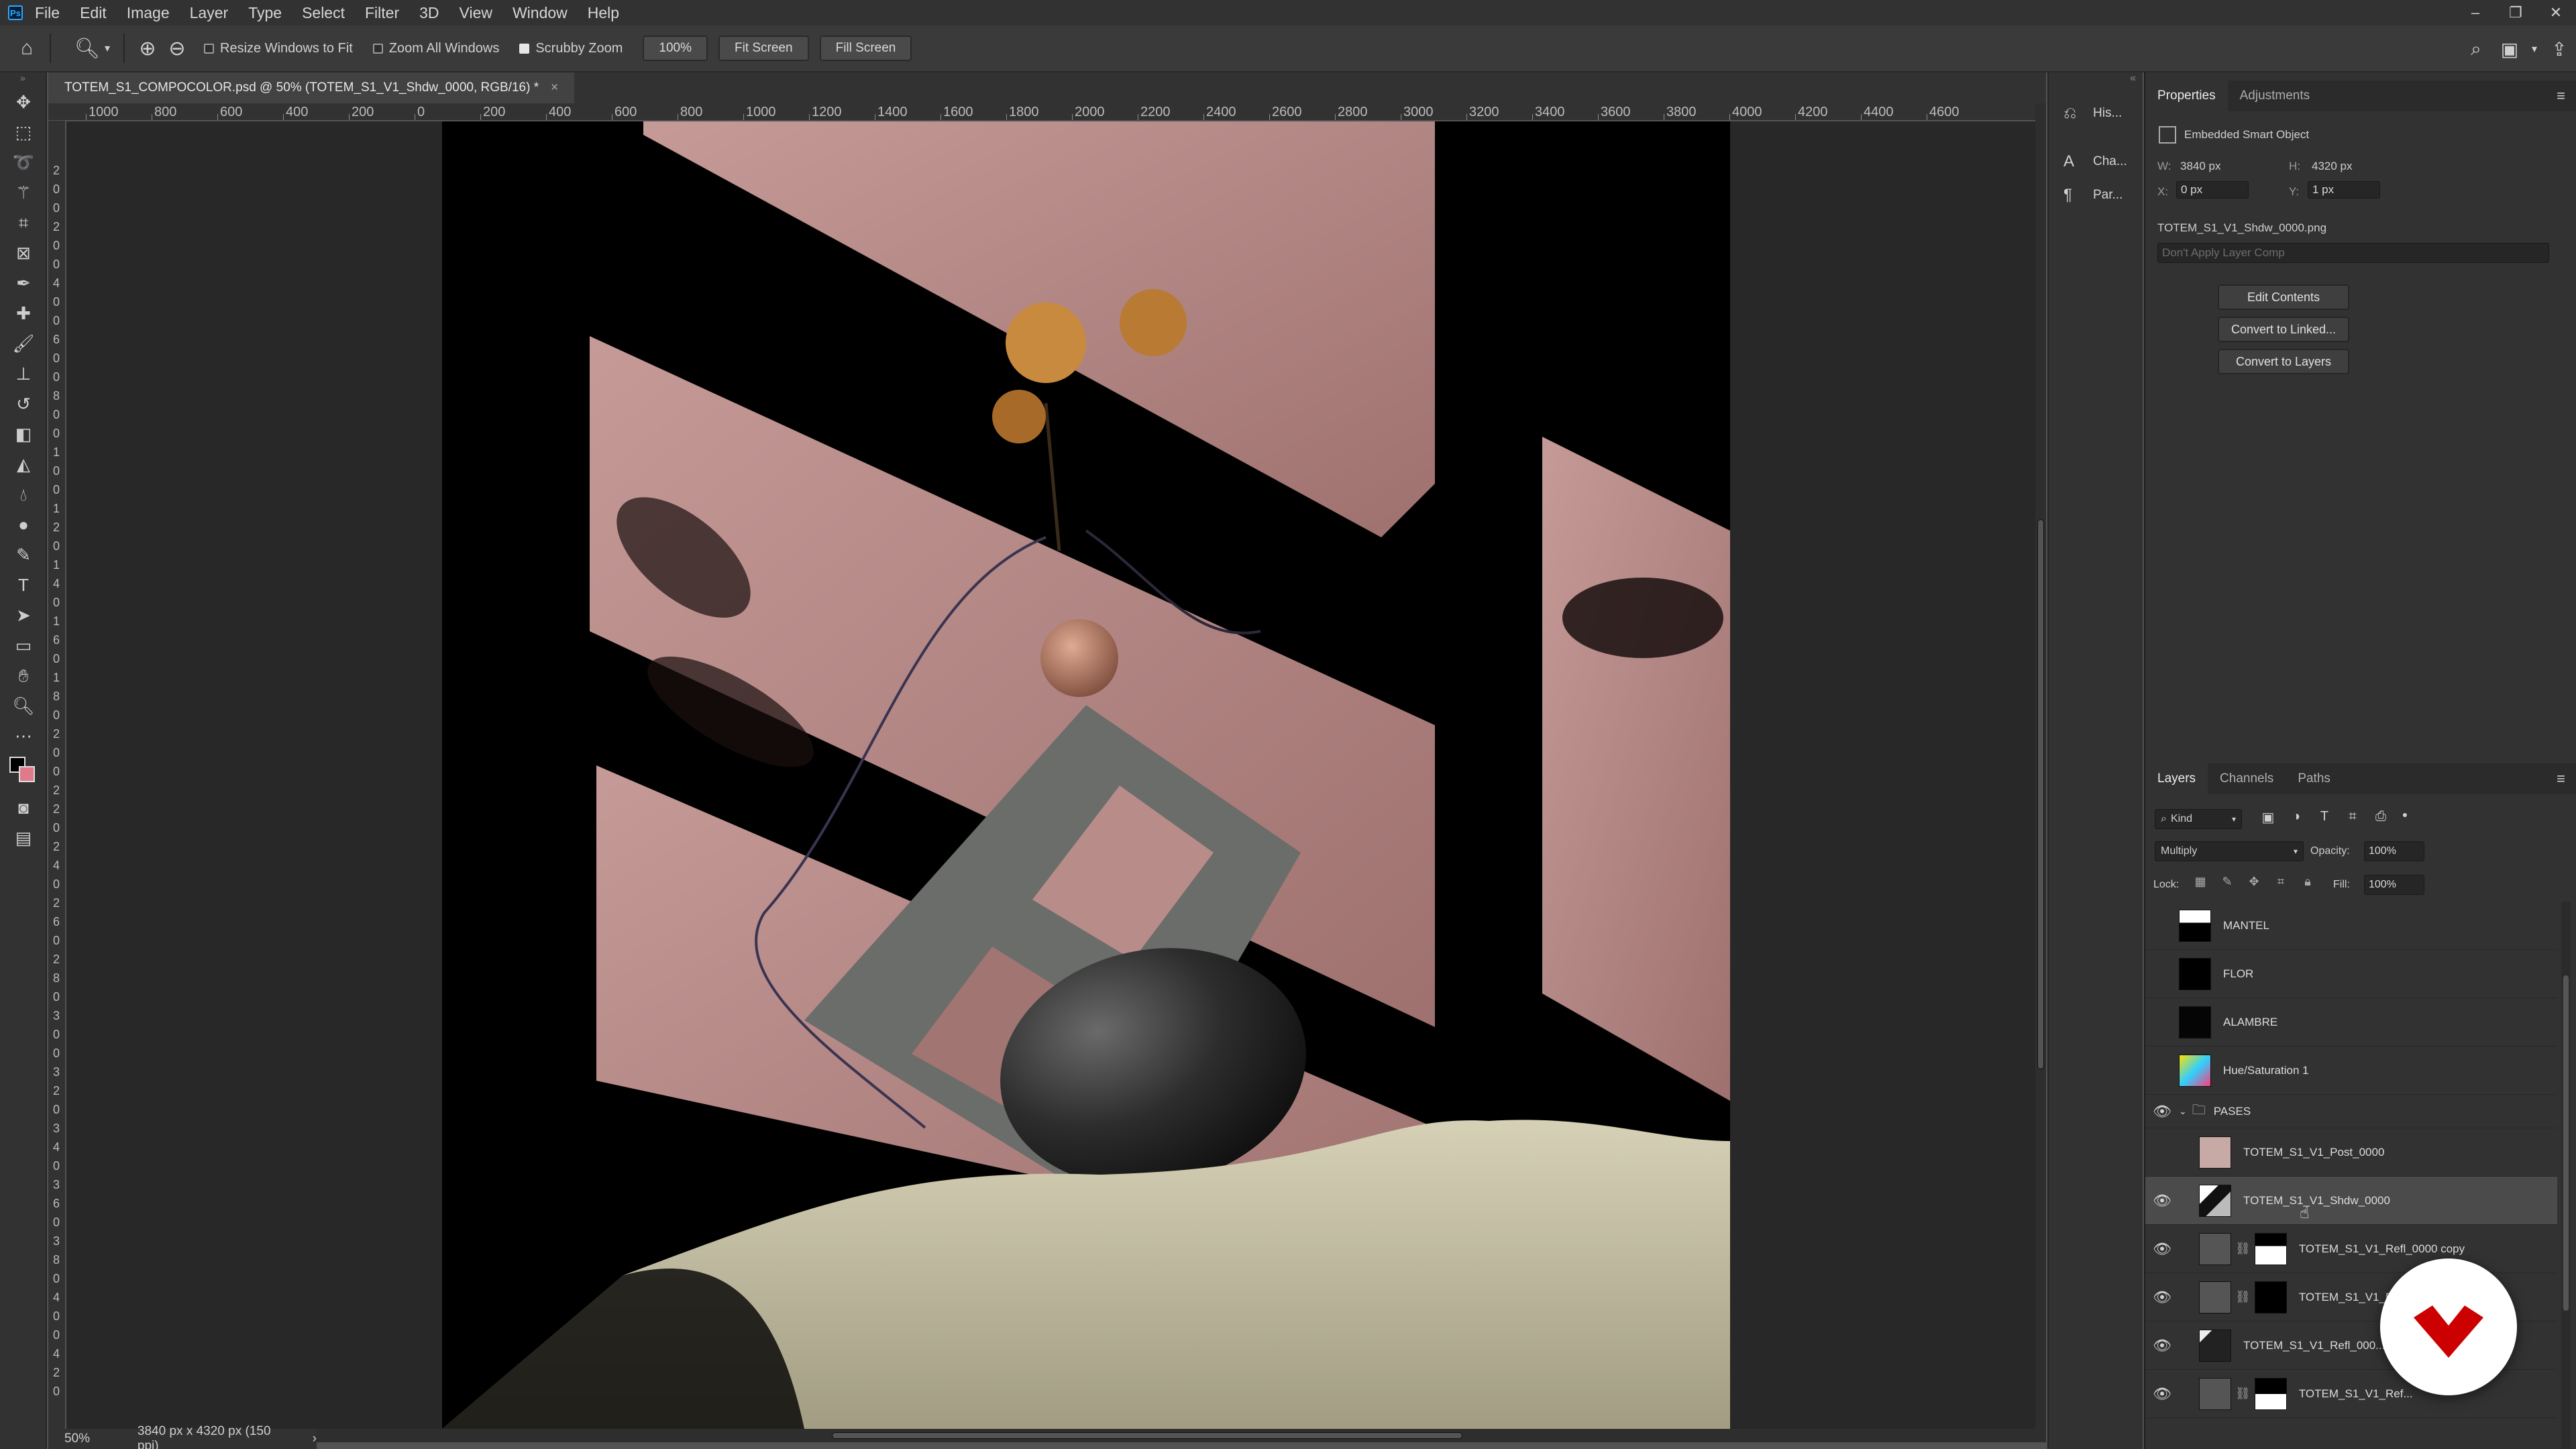 Image resolution: width=2576 pixels, height=1449 pixels. Describe the element at coordinates (2351, 974) in the screenshot. I see `layer-row: FLOR` at that location.